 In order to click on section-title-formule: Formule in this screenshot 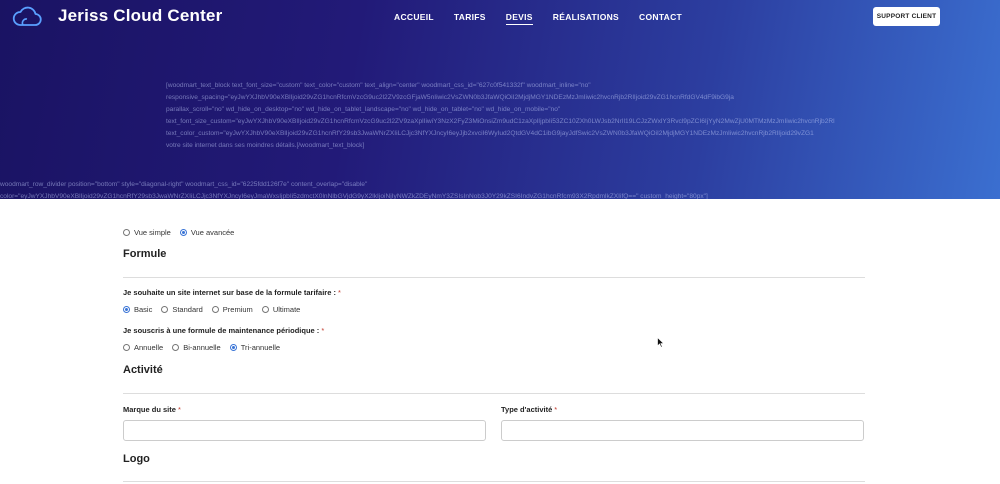, I will do `click(145, 254)`.